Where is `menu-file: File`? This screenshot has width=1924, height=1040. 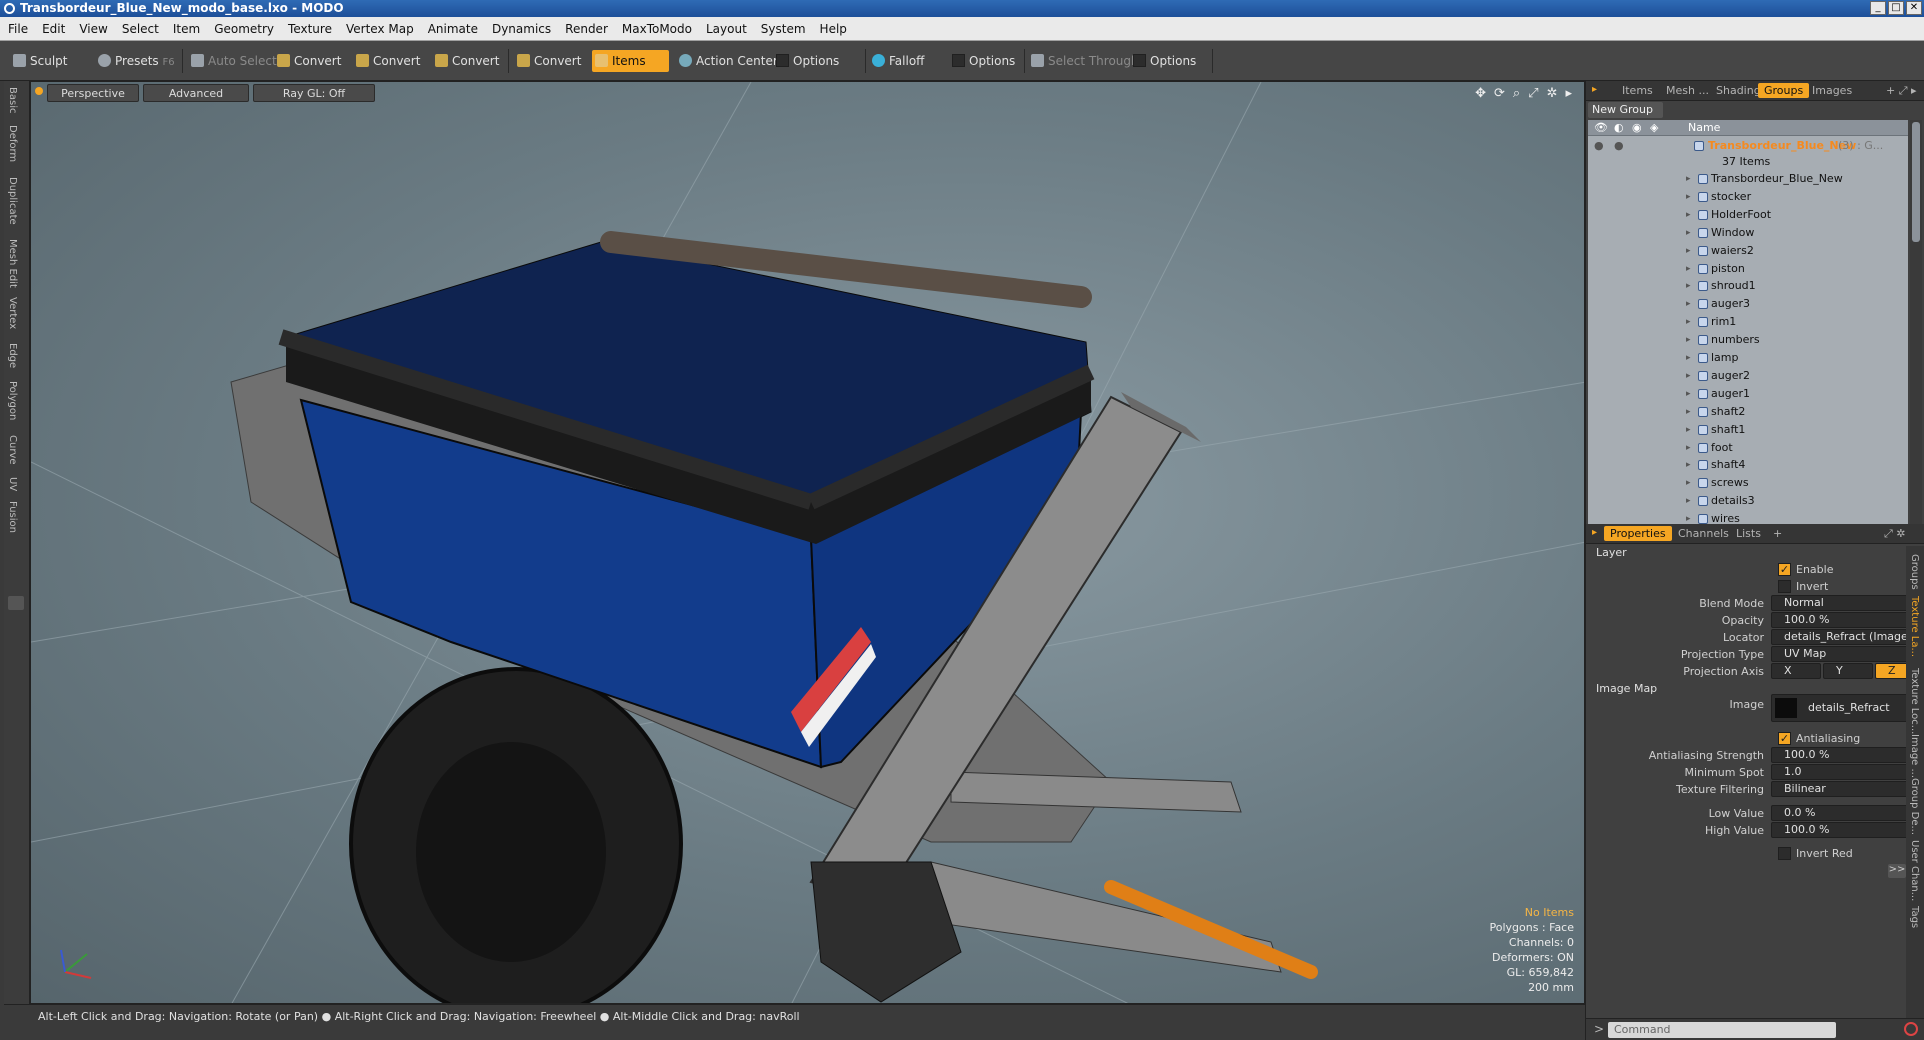
menu-file: File is located at coordinates (18, 29).